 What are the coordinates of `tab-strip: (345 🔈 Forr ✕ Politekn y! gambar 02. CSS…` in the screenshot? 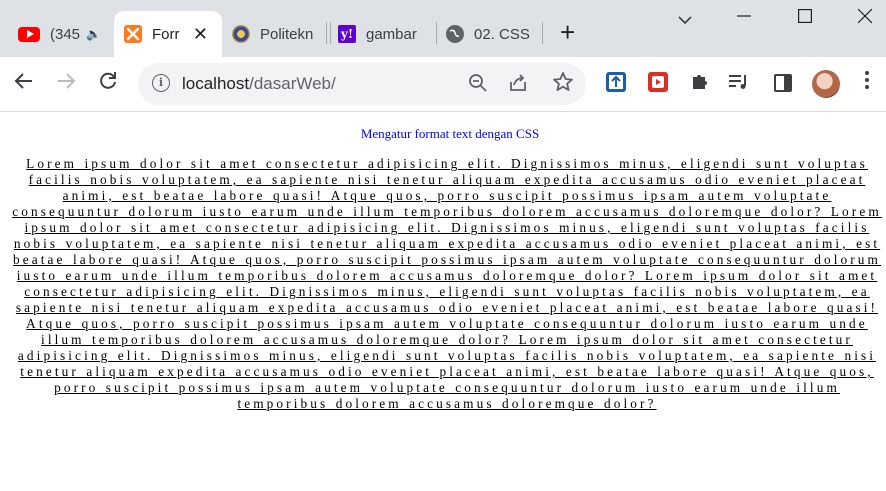 It's located at (443, 28).